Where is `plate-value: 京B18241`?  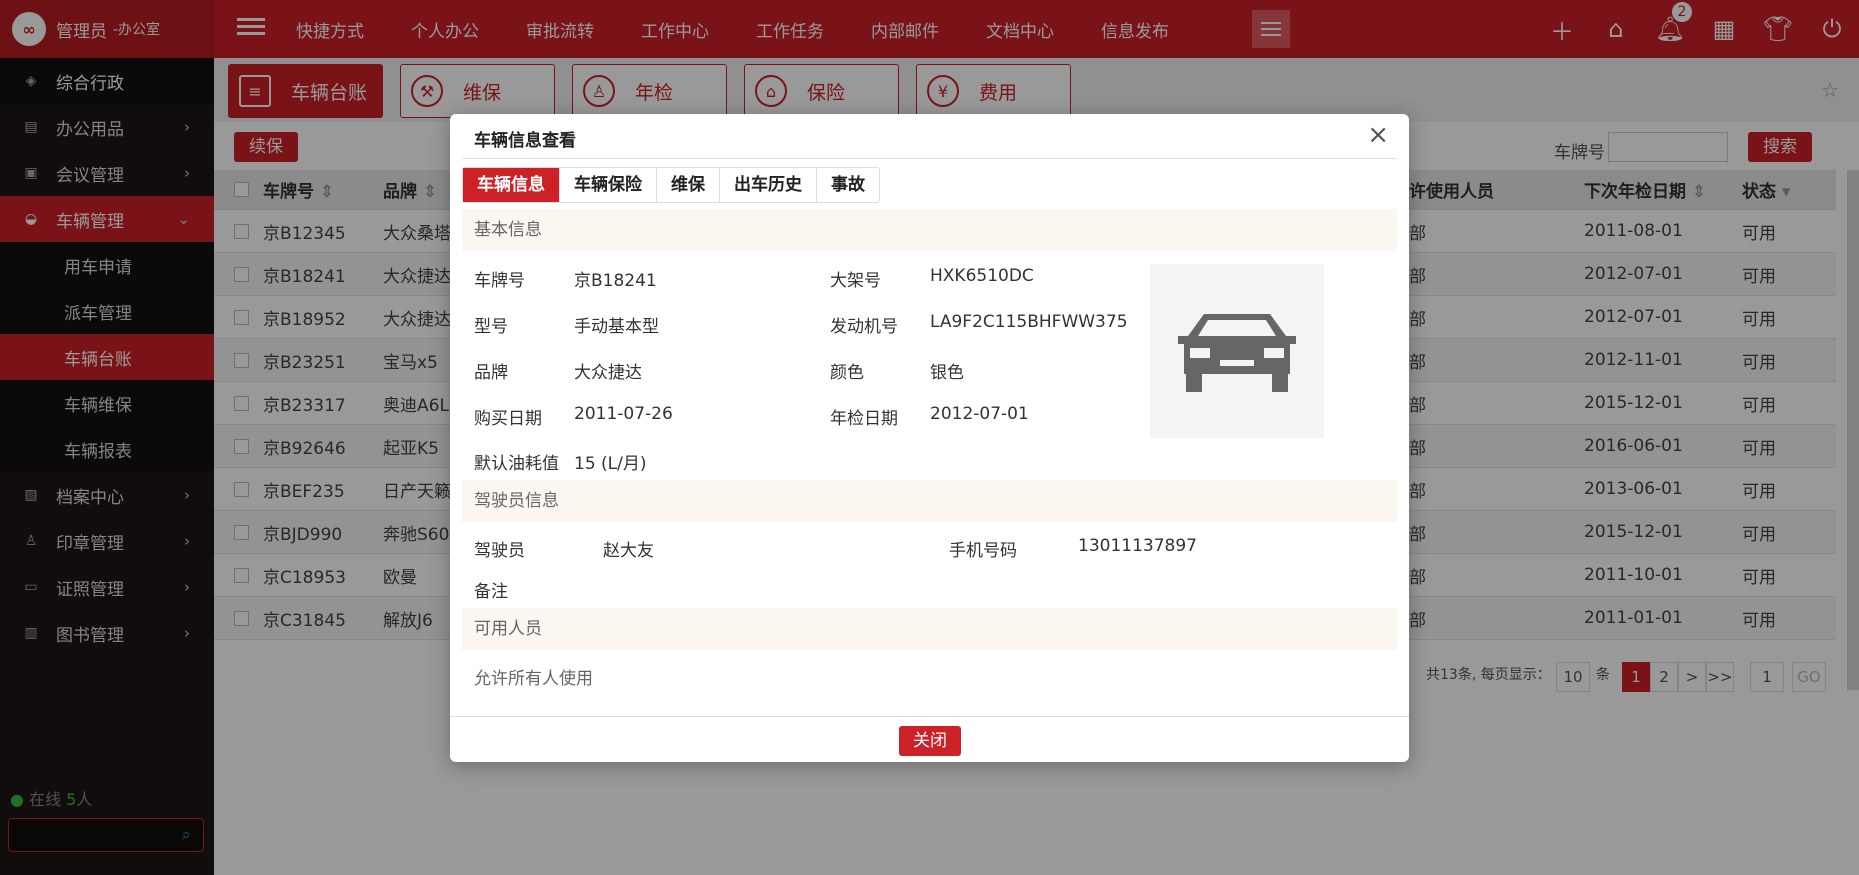 plate-value: 京B18241 is located at coordinates (615, 281).